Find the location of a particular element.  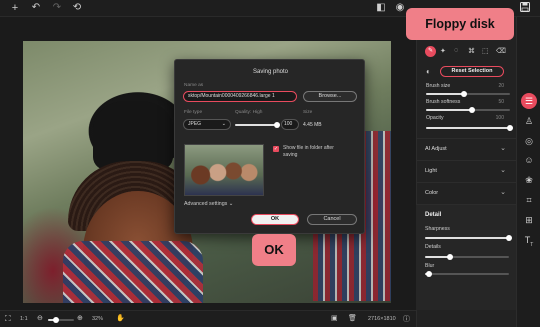

eye-retouch-icon: ◎ is located at coordinates (529, 141).